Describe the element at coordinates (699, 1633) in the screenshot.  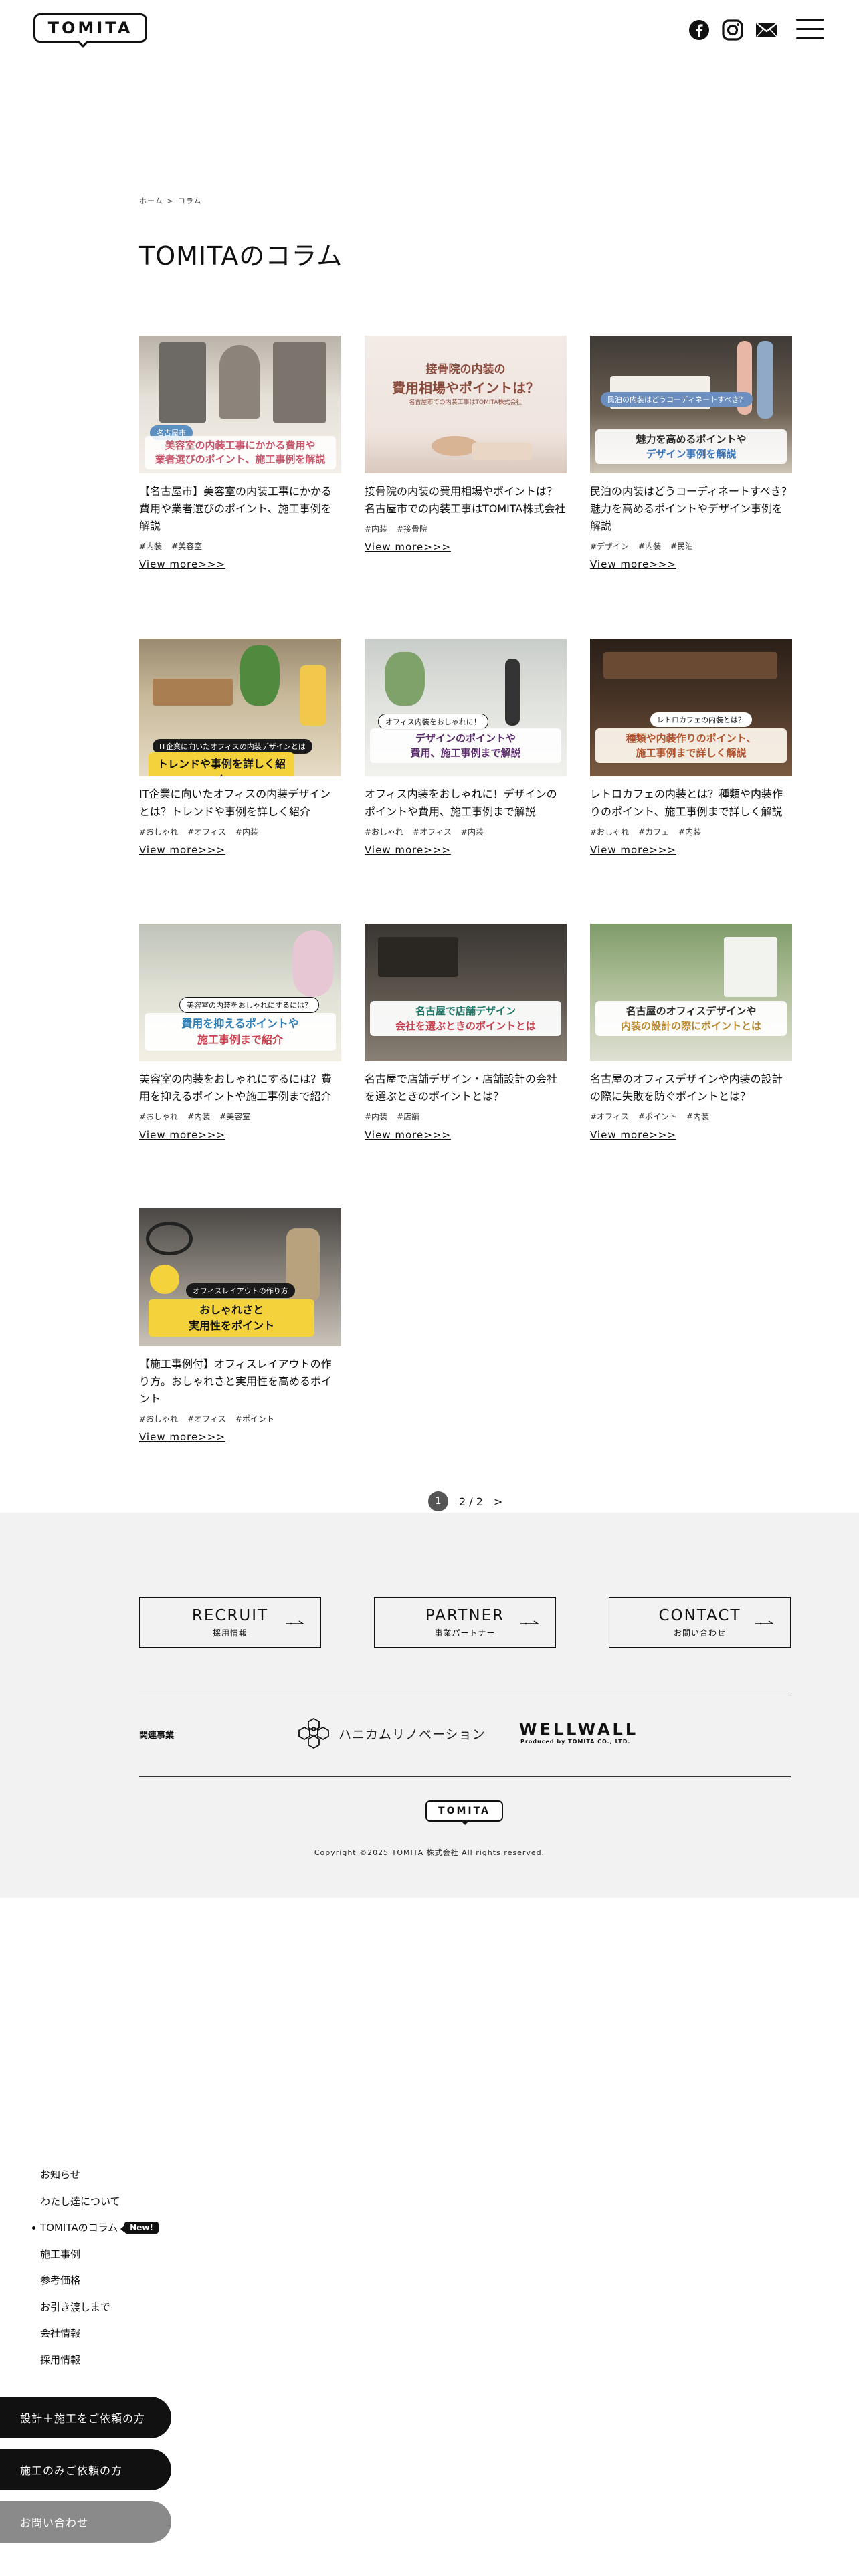
I see `contact-sublabel: お問い合わせ` at that location.